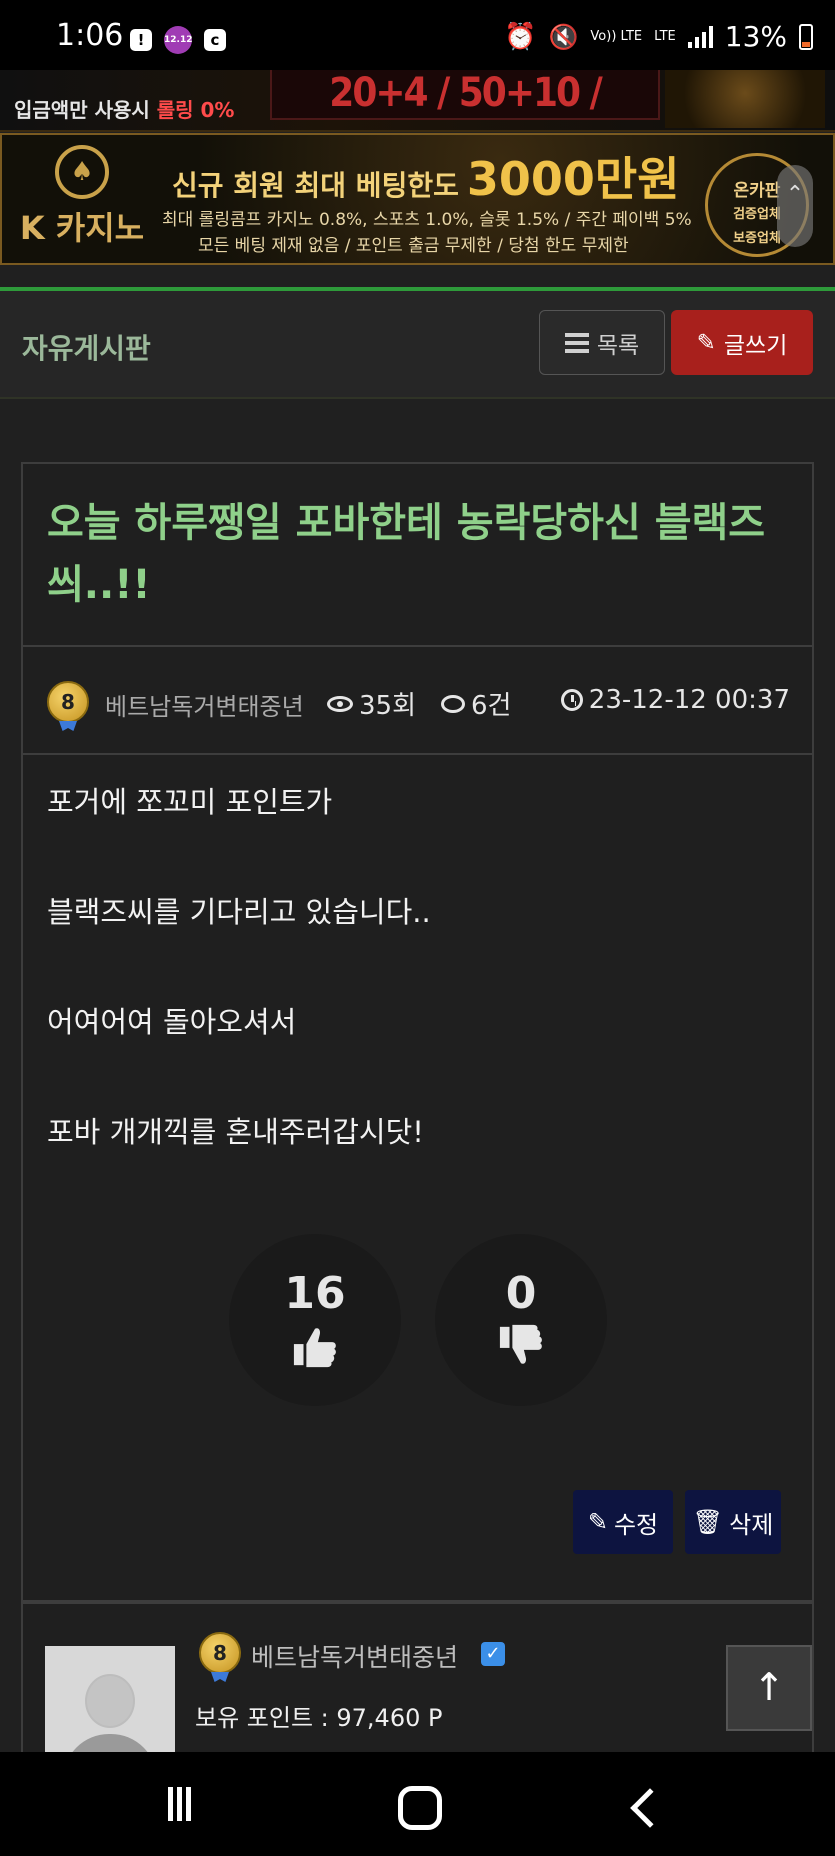  What do you see at coordinates (700, 36) in the screenshot?
I see `signal-icon` at bounding box center [700, 36].